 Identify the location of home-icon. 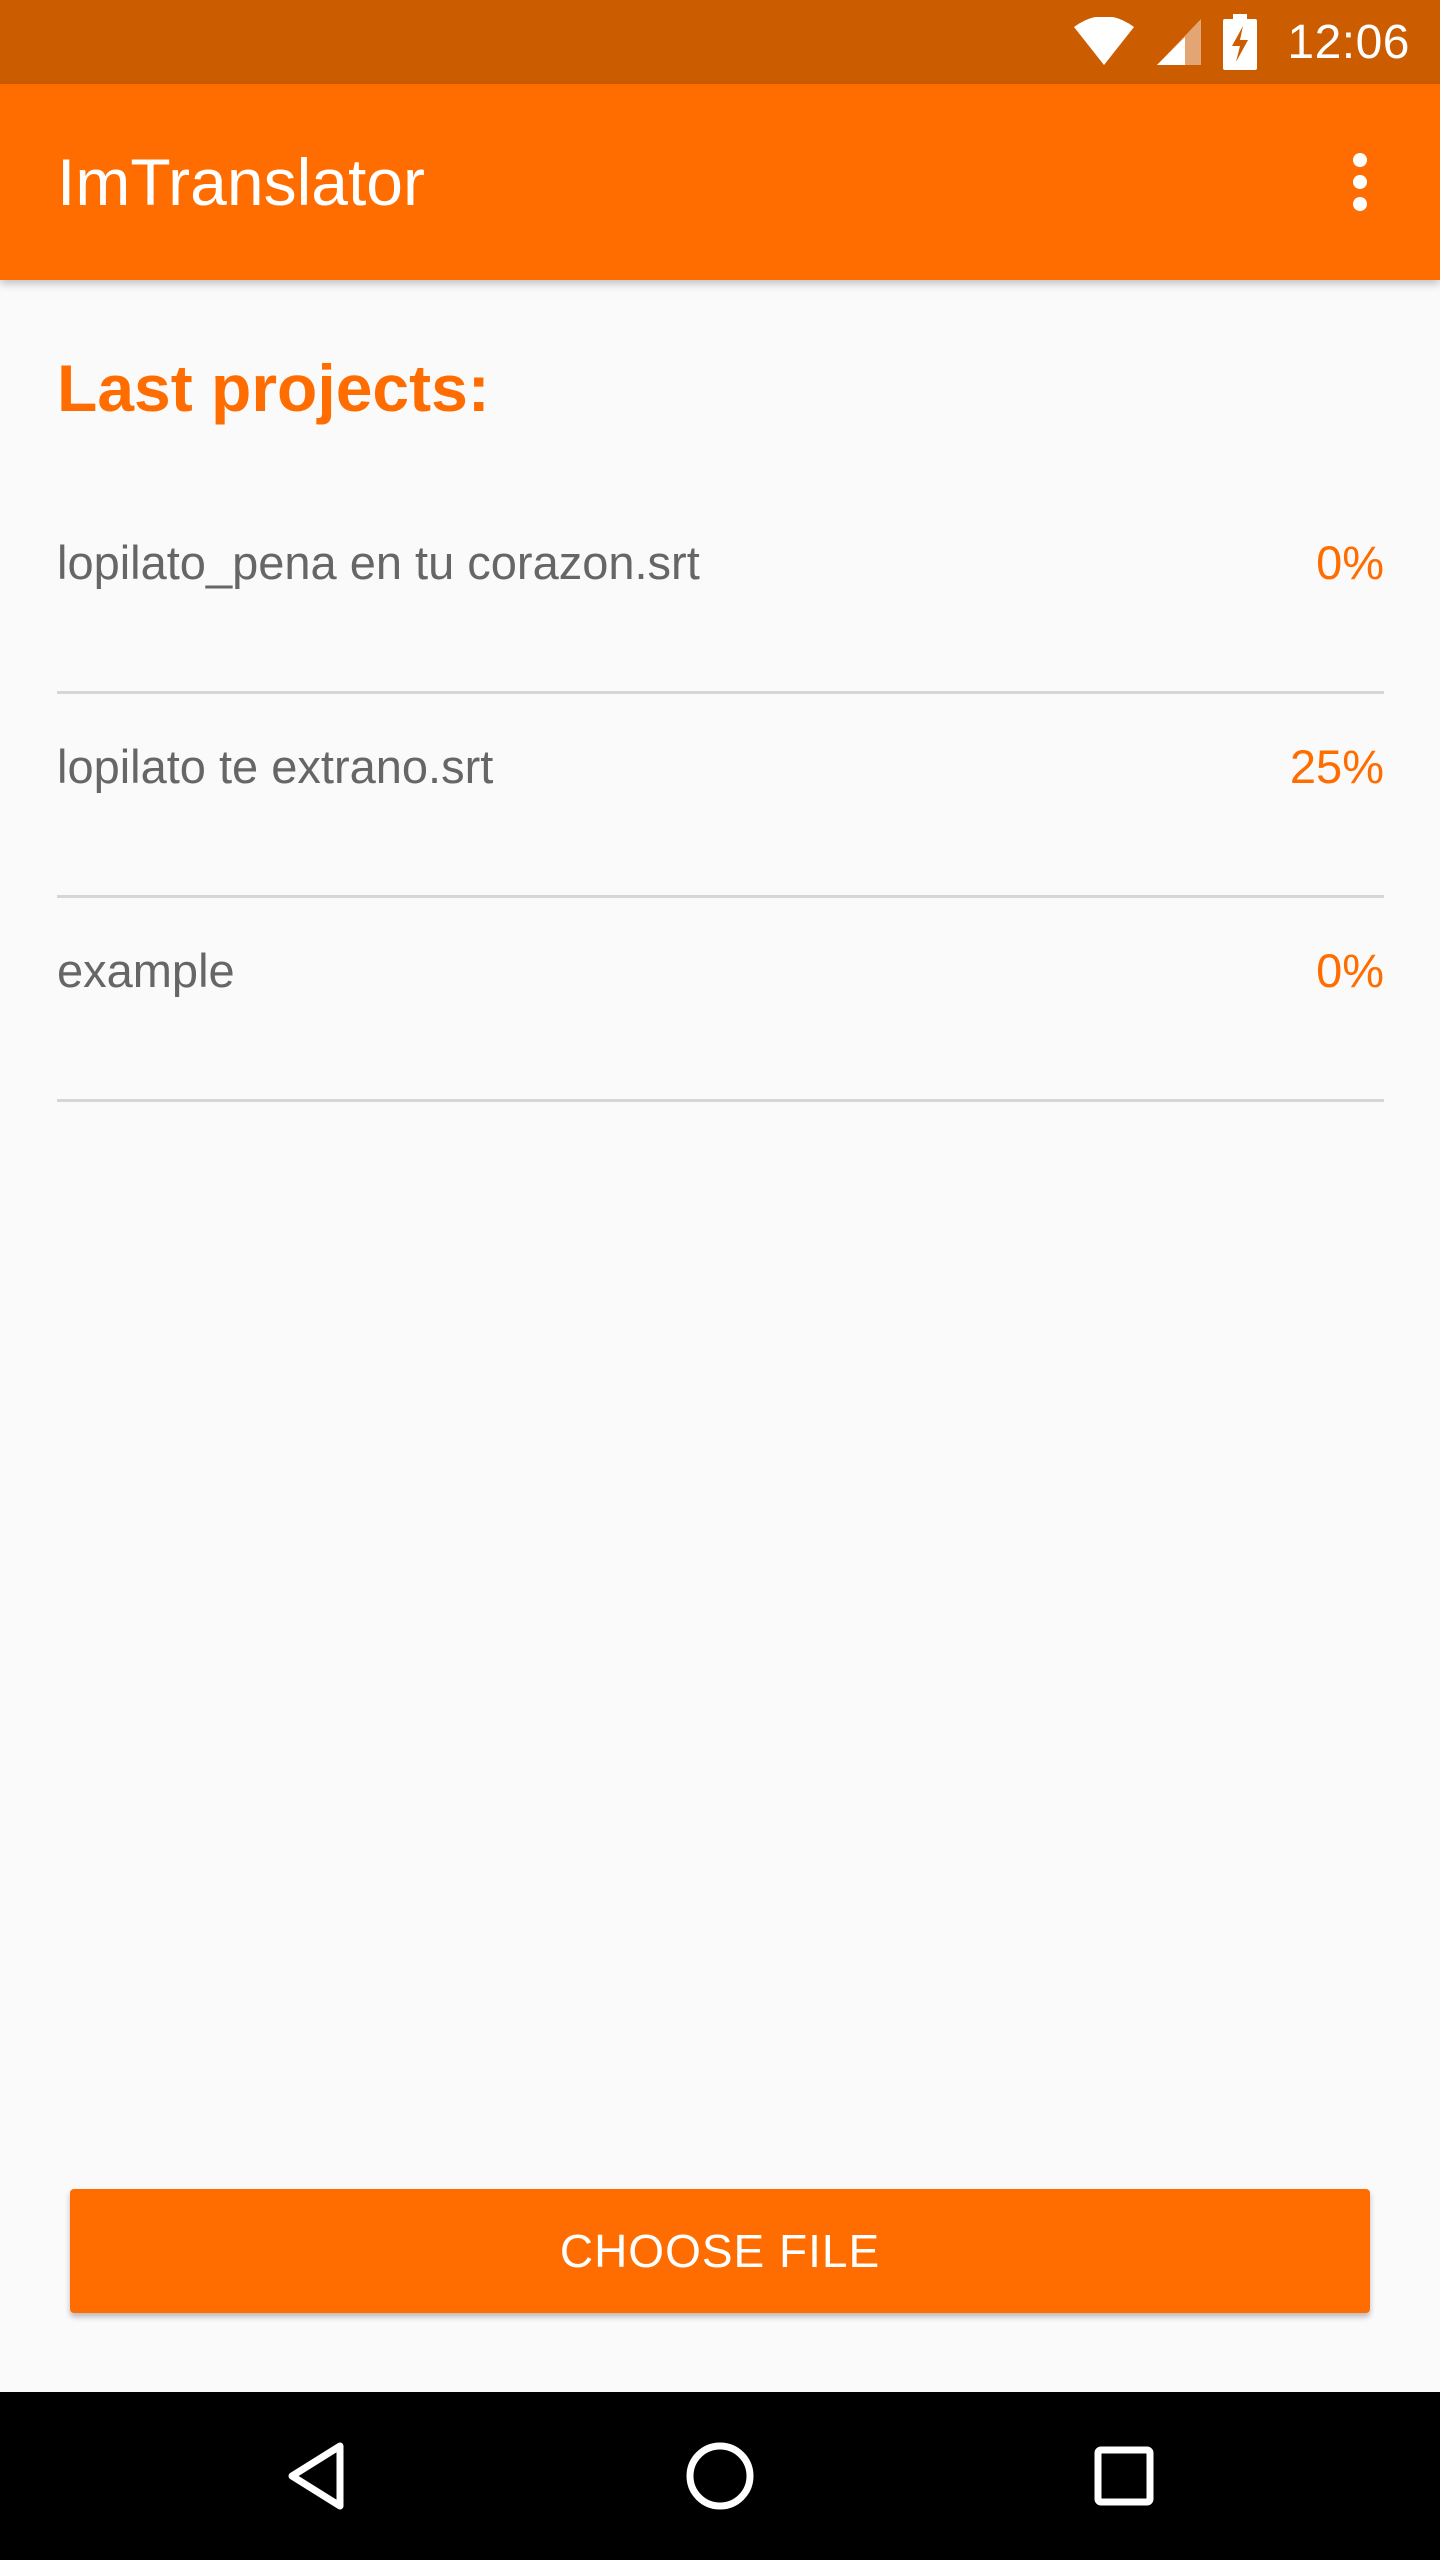
(720, 2476).